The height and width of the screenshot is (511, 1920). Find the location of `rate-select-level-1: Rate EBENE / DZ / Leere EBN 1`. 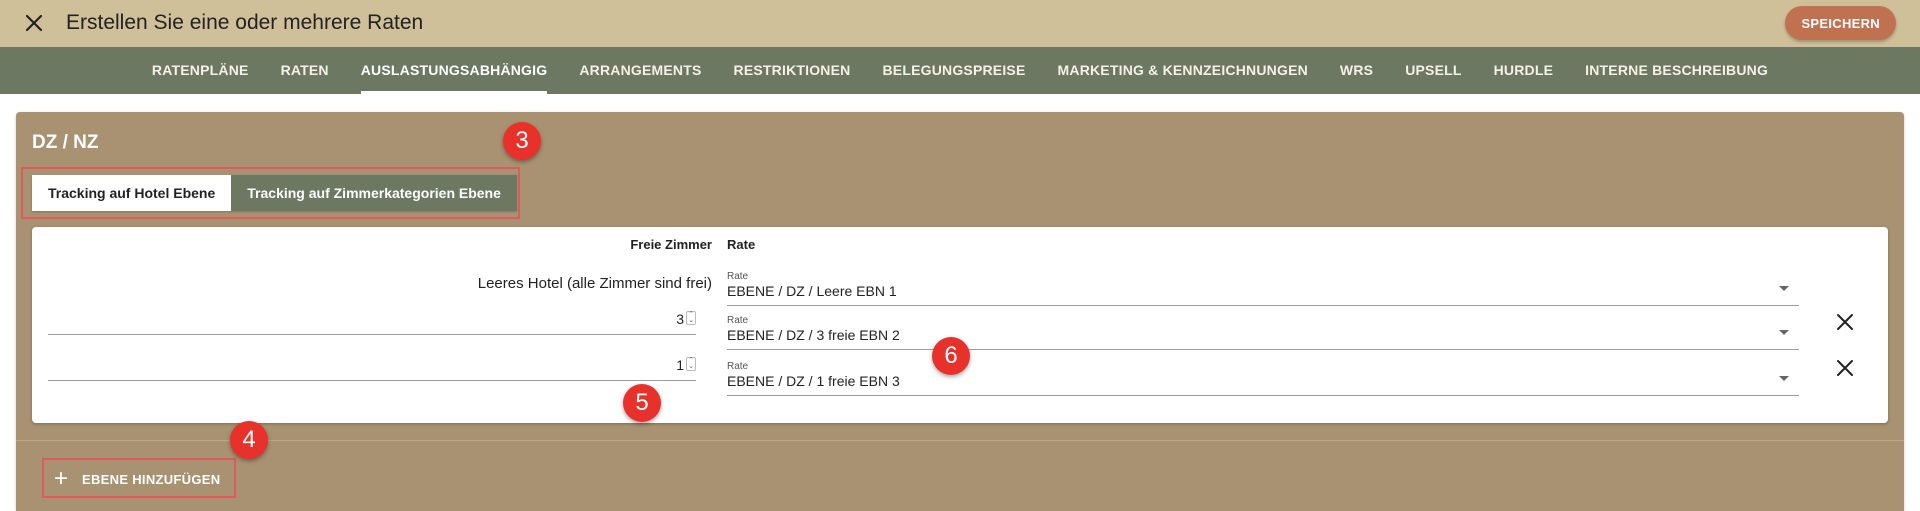

rate-select-level-1: Rate EBENE / DZ / Leere EBN 1 is located at coordinates (1263, 288).